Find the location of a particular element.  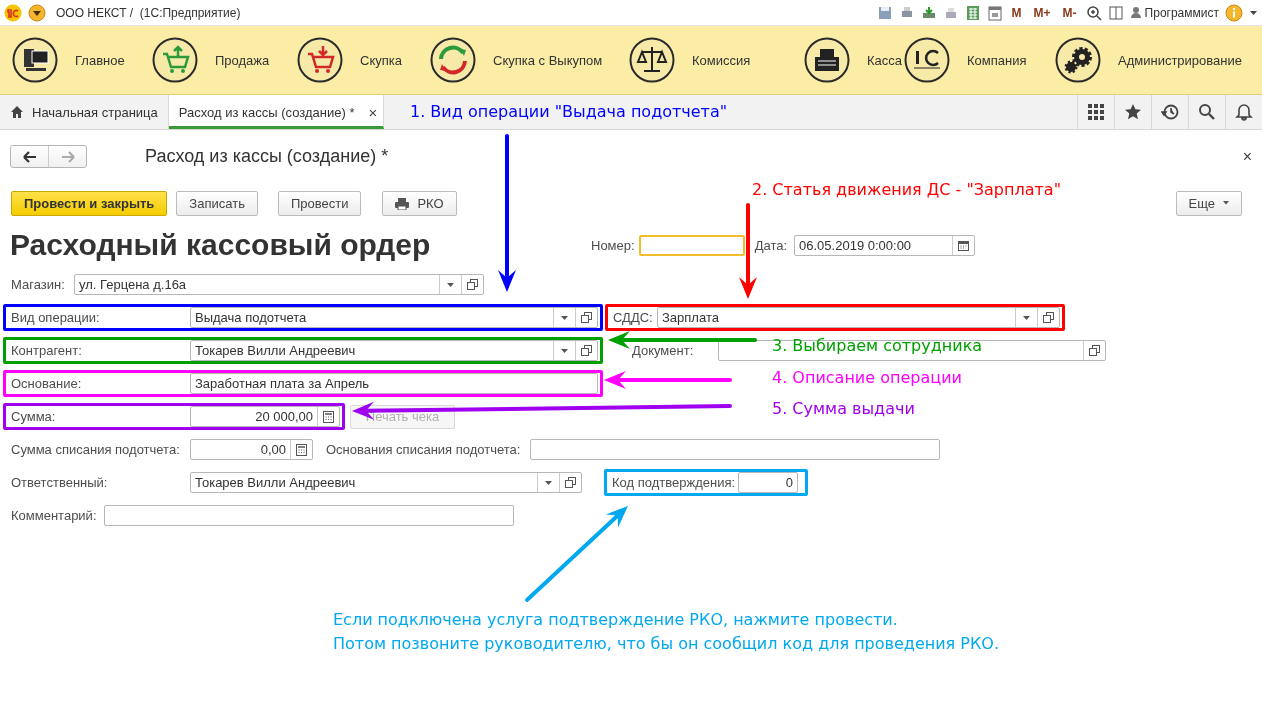

menu-icon is located at coordinates (37, 12).